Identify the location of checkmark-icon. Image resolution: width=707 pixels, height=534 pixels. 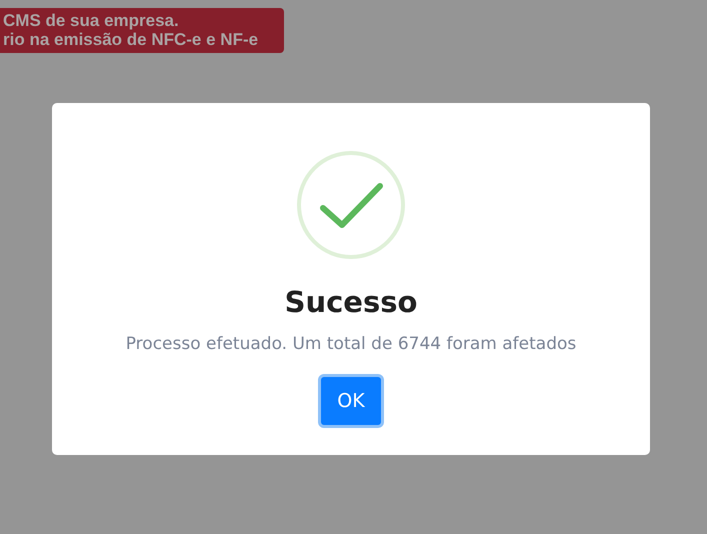
(351, 205).